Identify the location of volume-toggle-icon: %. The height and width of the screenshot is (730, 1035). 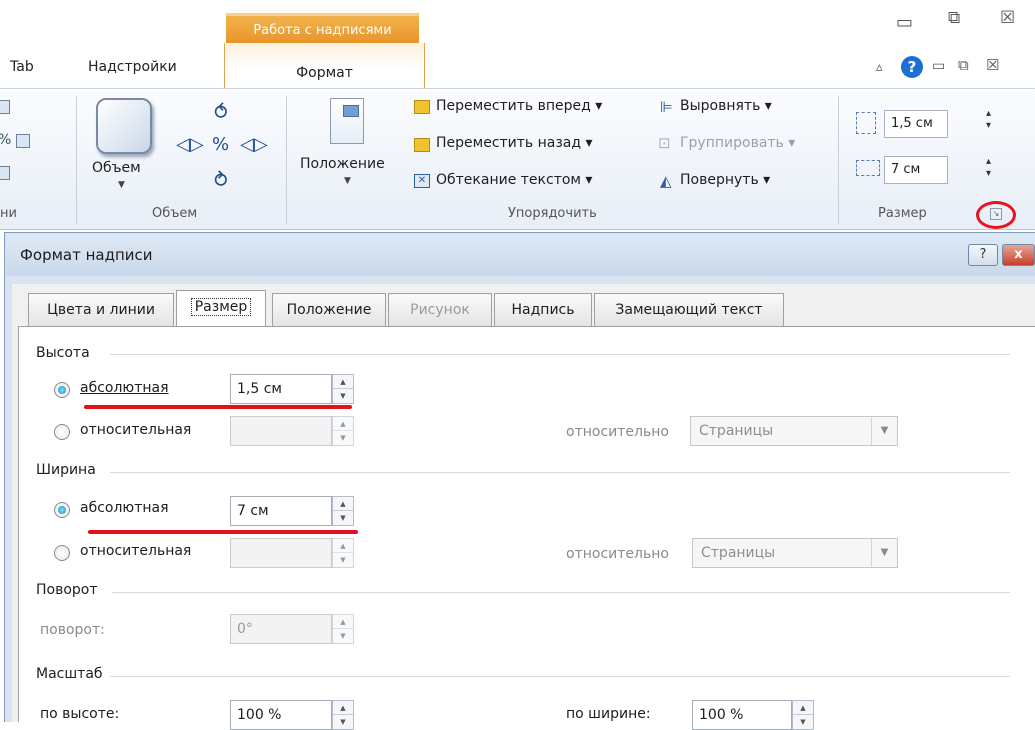
(220, 144).